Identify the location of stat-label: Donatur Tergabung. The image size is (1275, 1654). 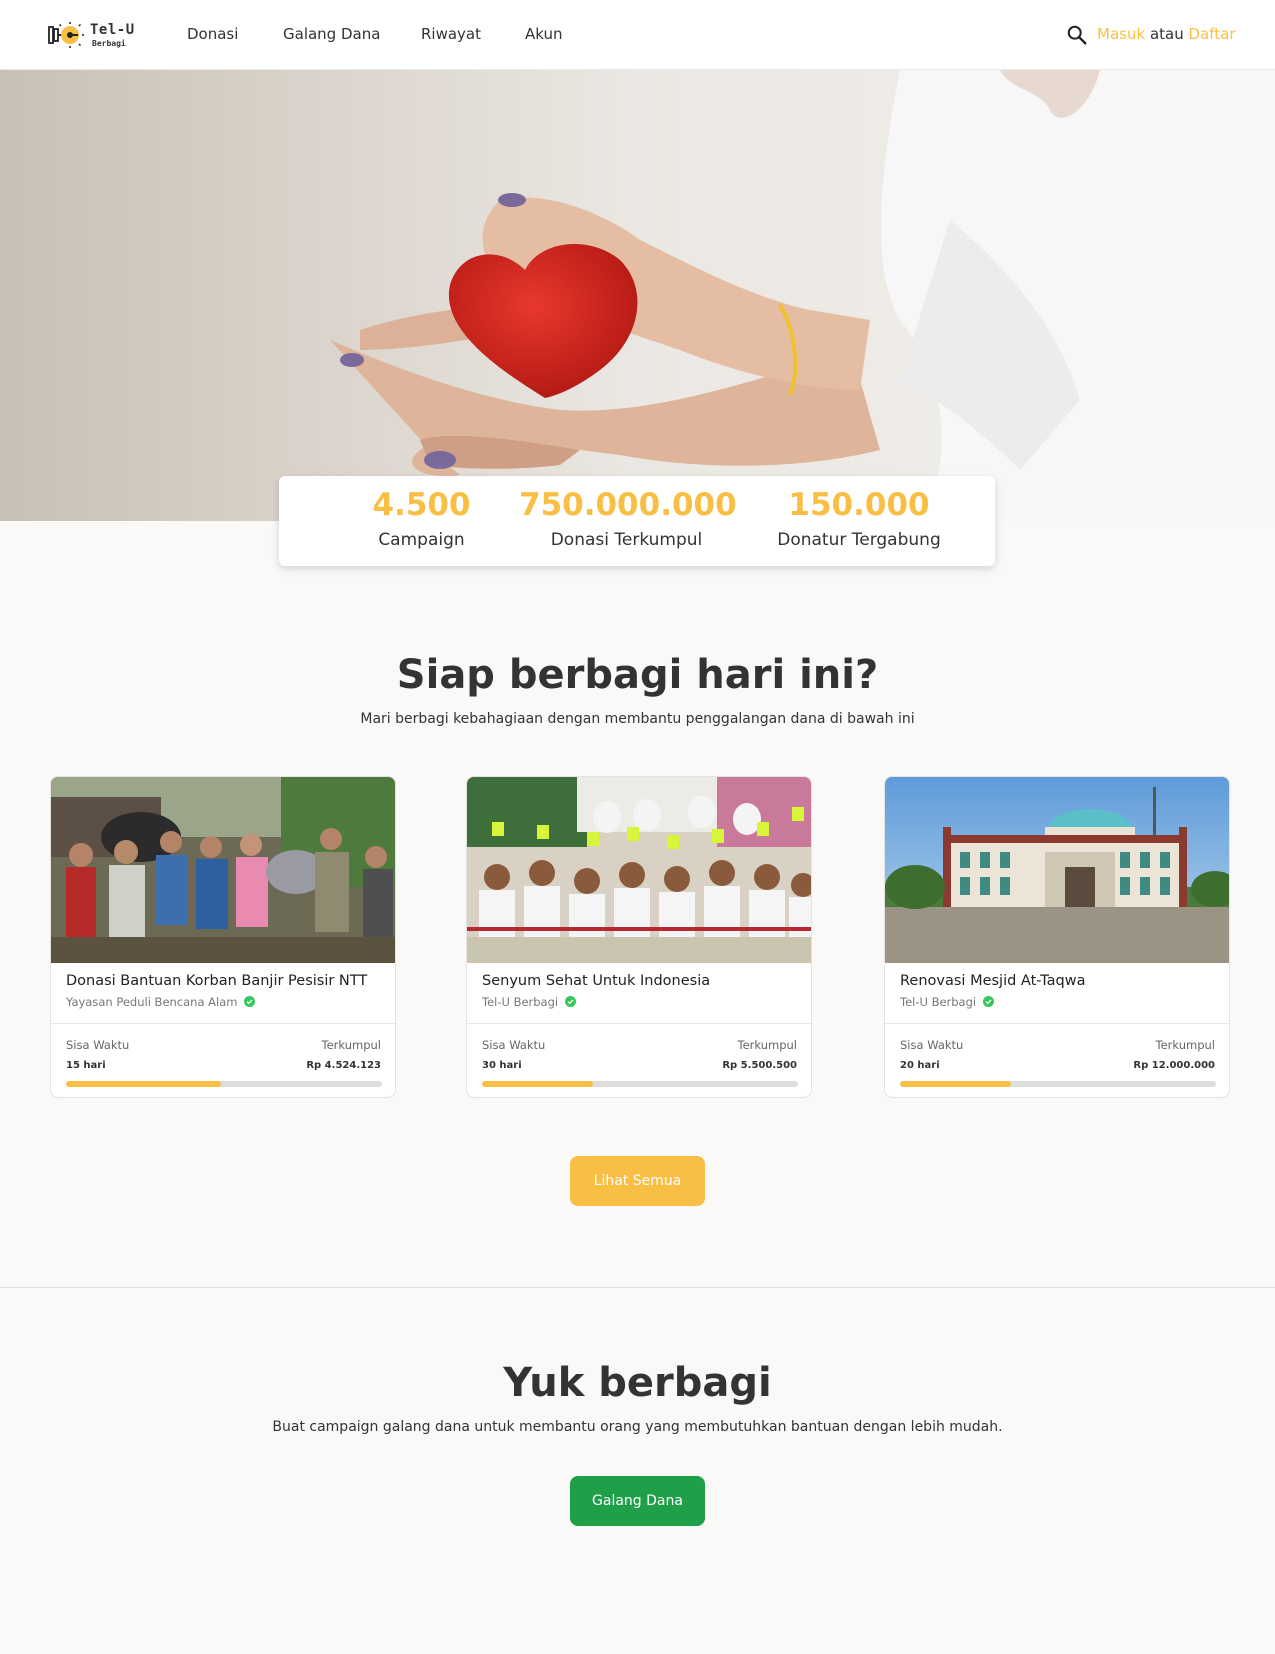
(859, 539).